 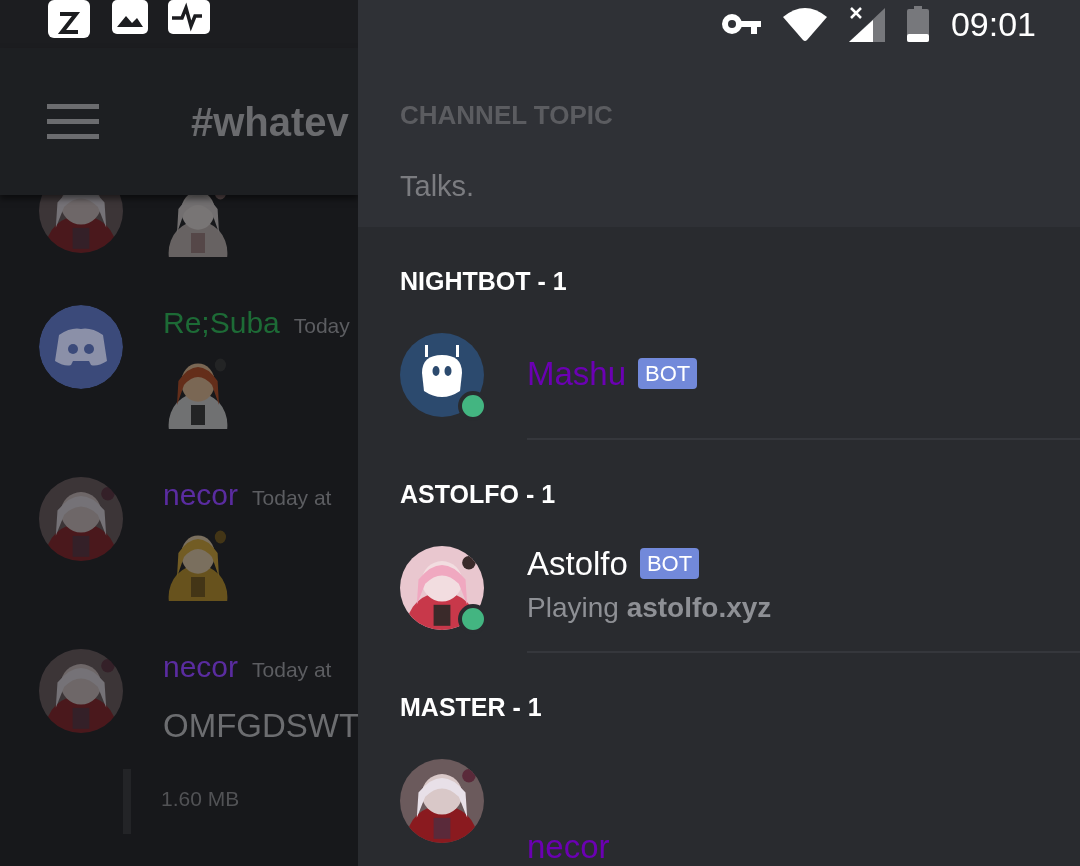 I want to click on channel-title: #whatev, so click(x=270, y=122).